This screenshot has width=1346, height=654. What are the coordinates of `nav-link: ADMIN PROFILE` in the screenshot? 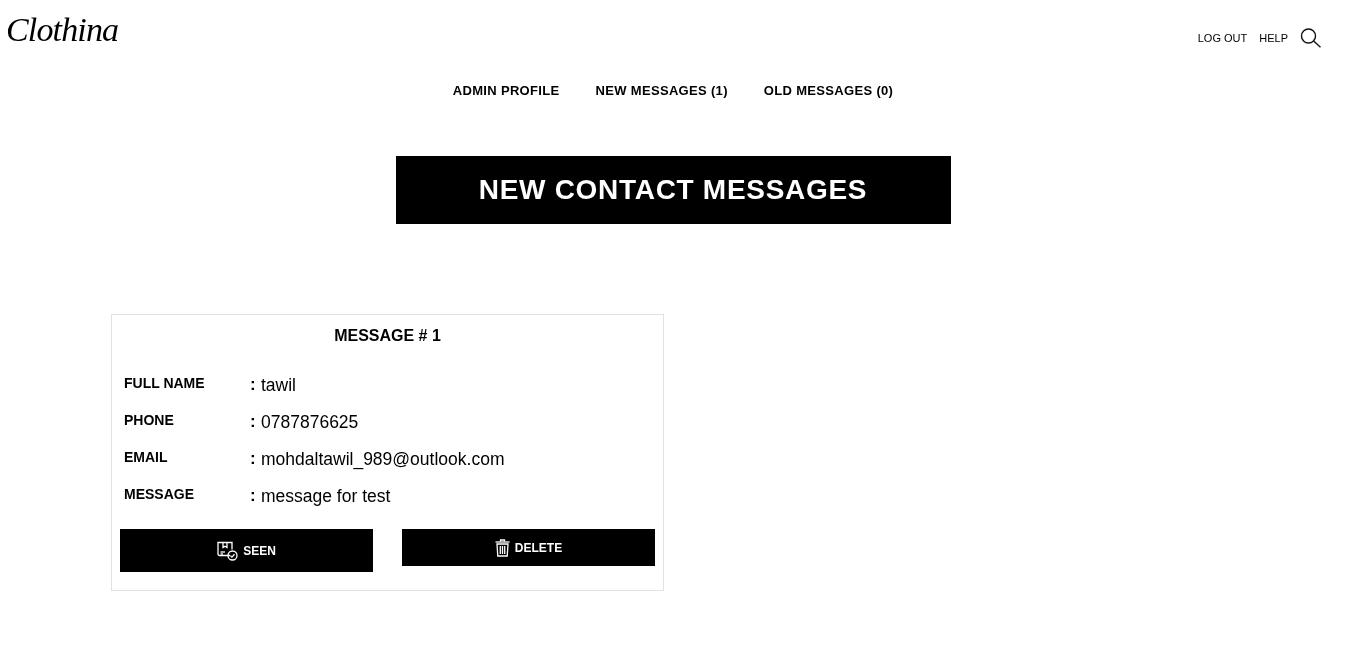 It's located at (506, 91).